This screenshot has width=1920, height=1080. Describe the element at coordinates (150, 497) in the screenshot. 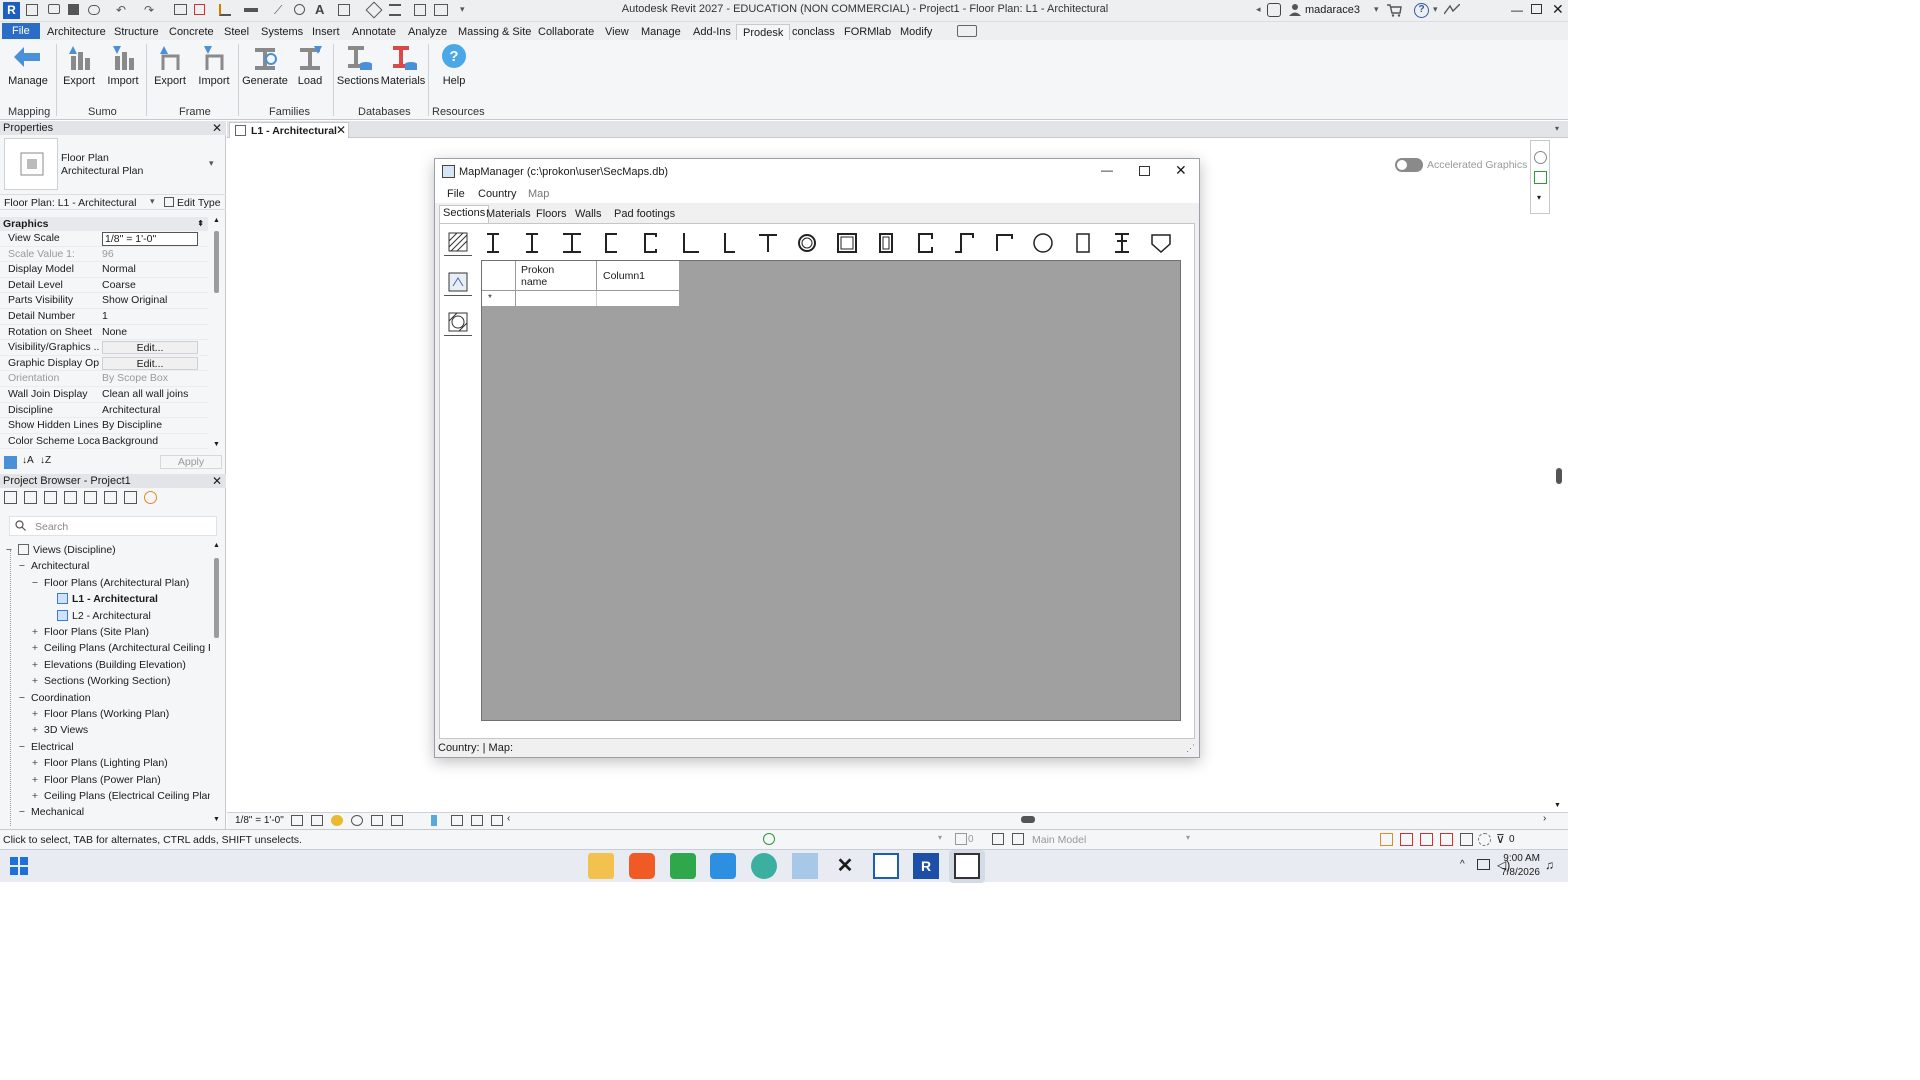

I see `browser-revit-links-icon` at that location.